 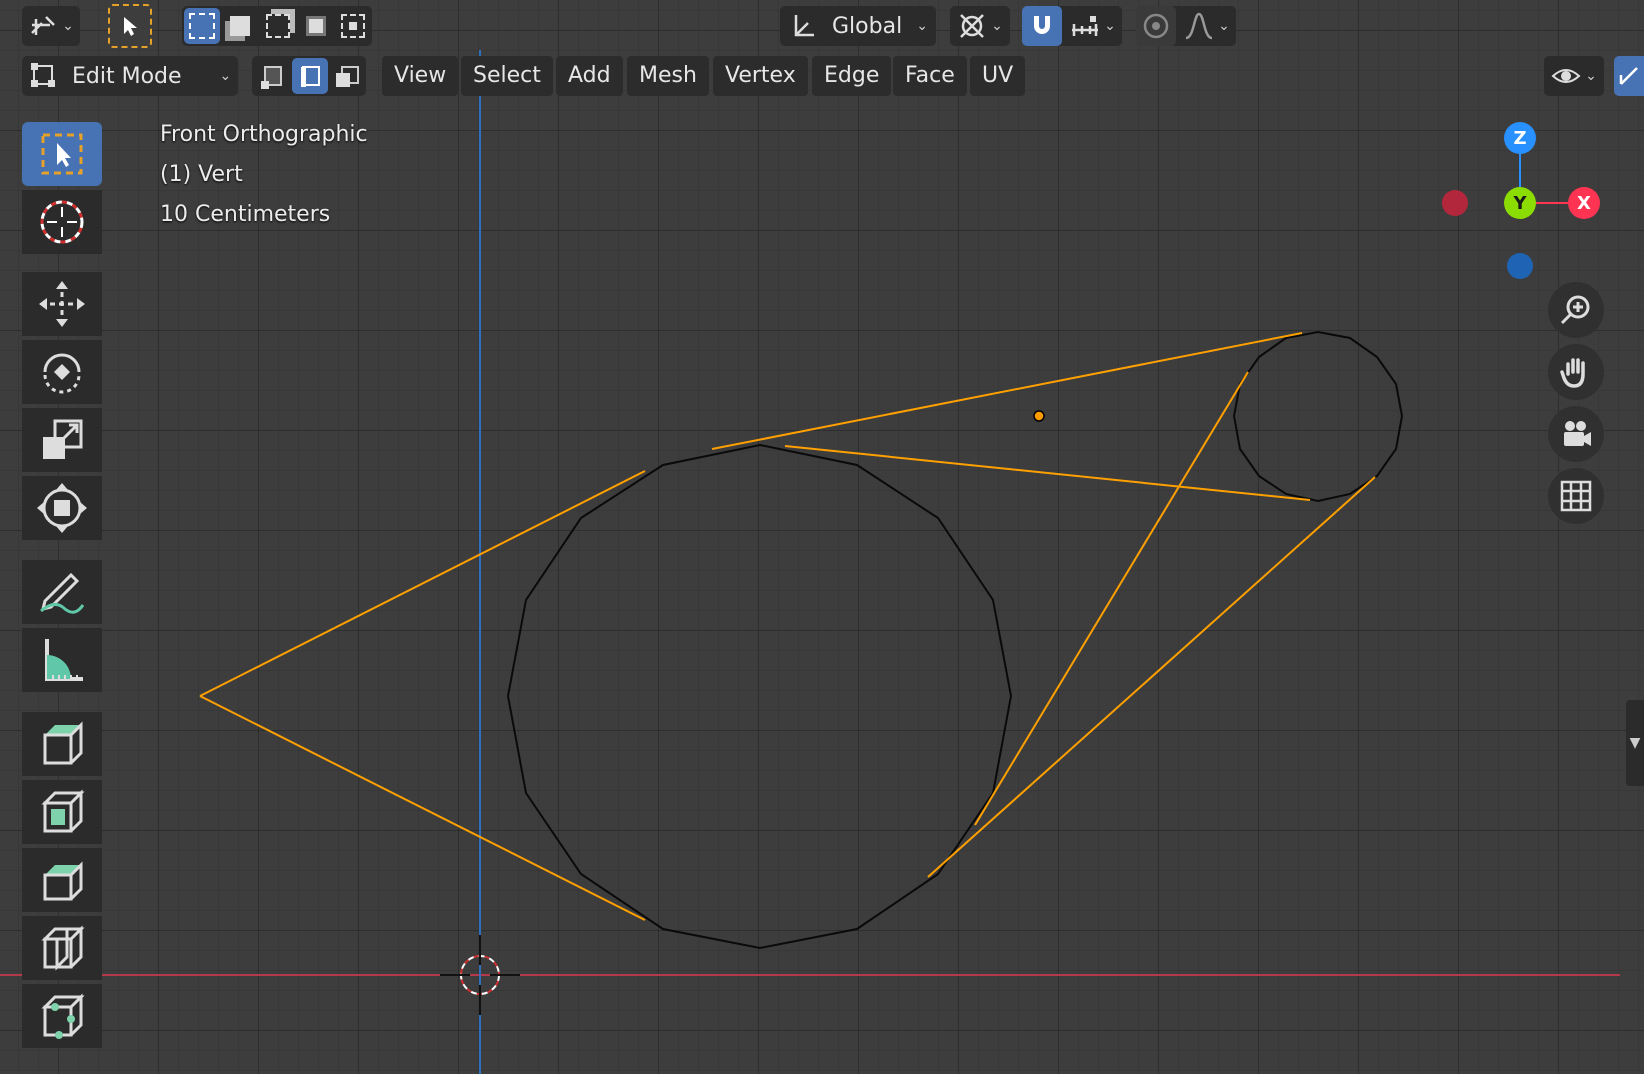 I want to click on cursor-arrow-icon, so click(x=130, y=26).